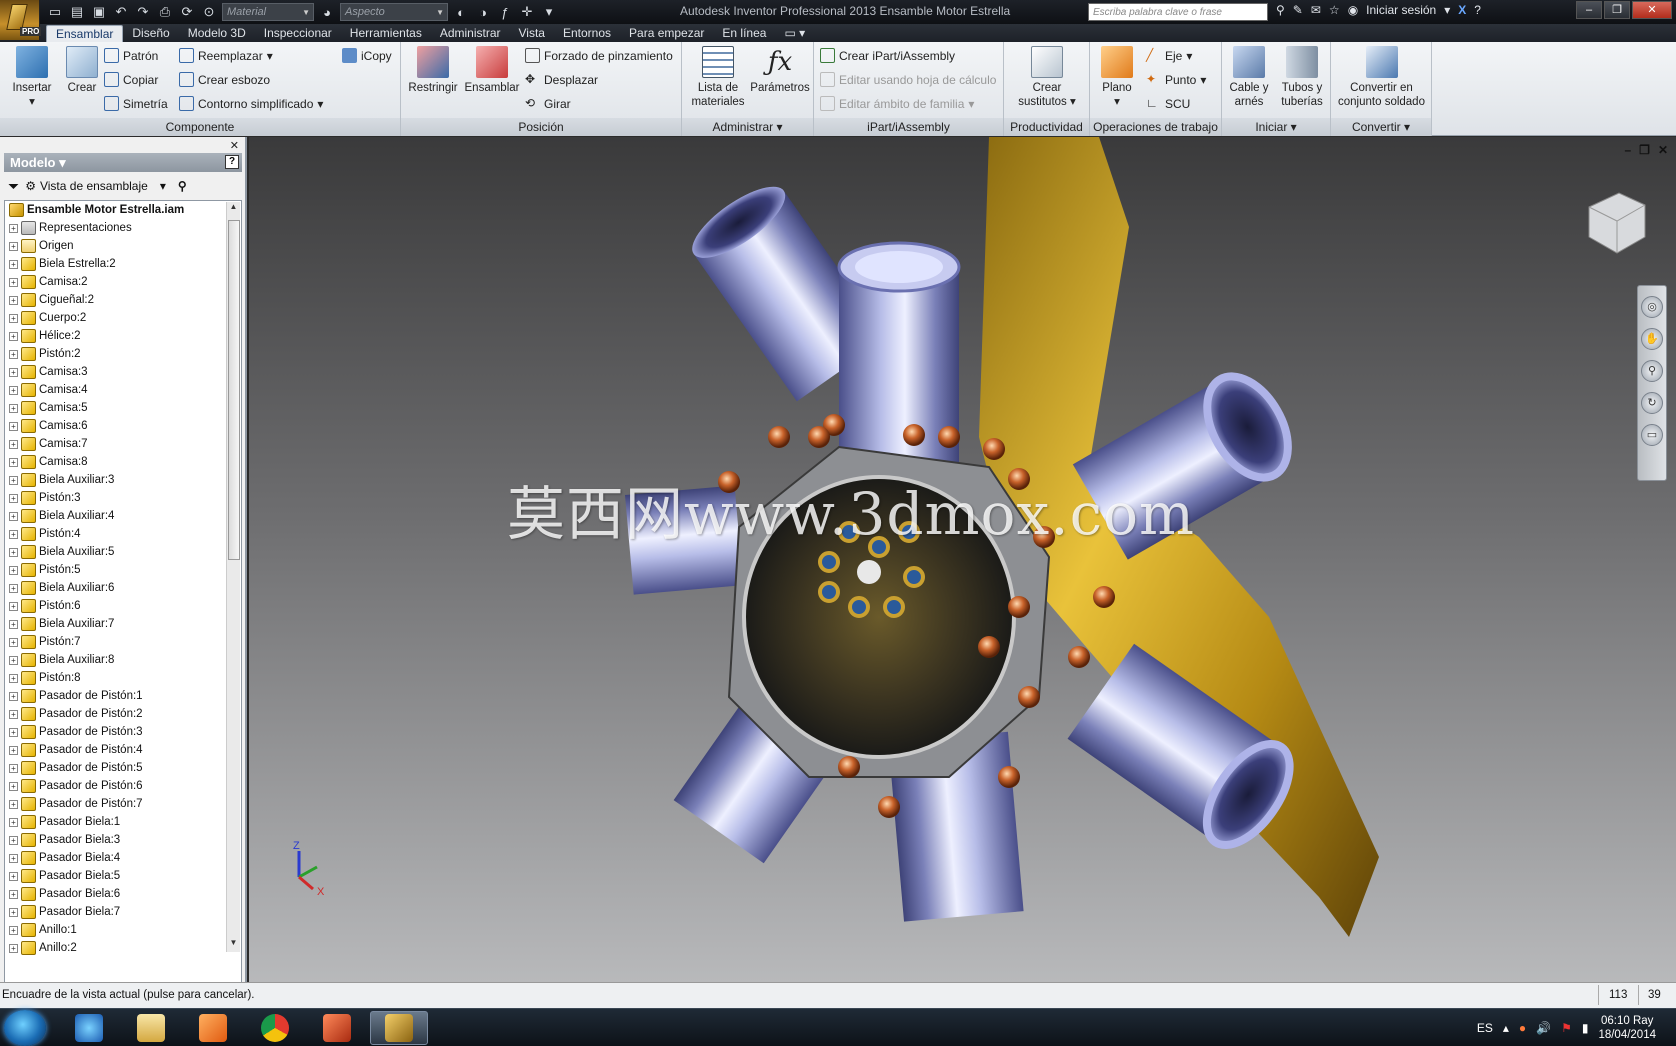 This screenshot has width=1676, height=1046. I want to click on editar-hoja-button: Editar usando hoja de cálculo, so click(908, 79).